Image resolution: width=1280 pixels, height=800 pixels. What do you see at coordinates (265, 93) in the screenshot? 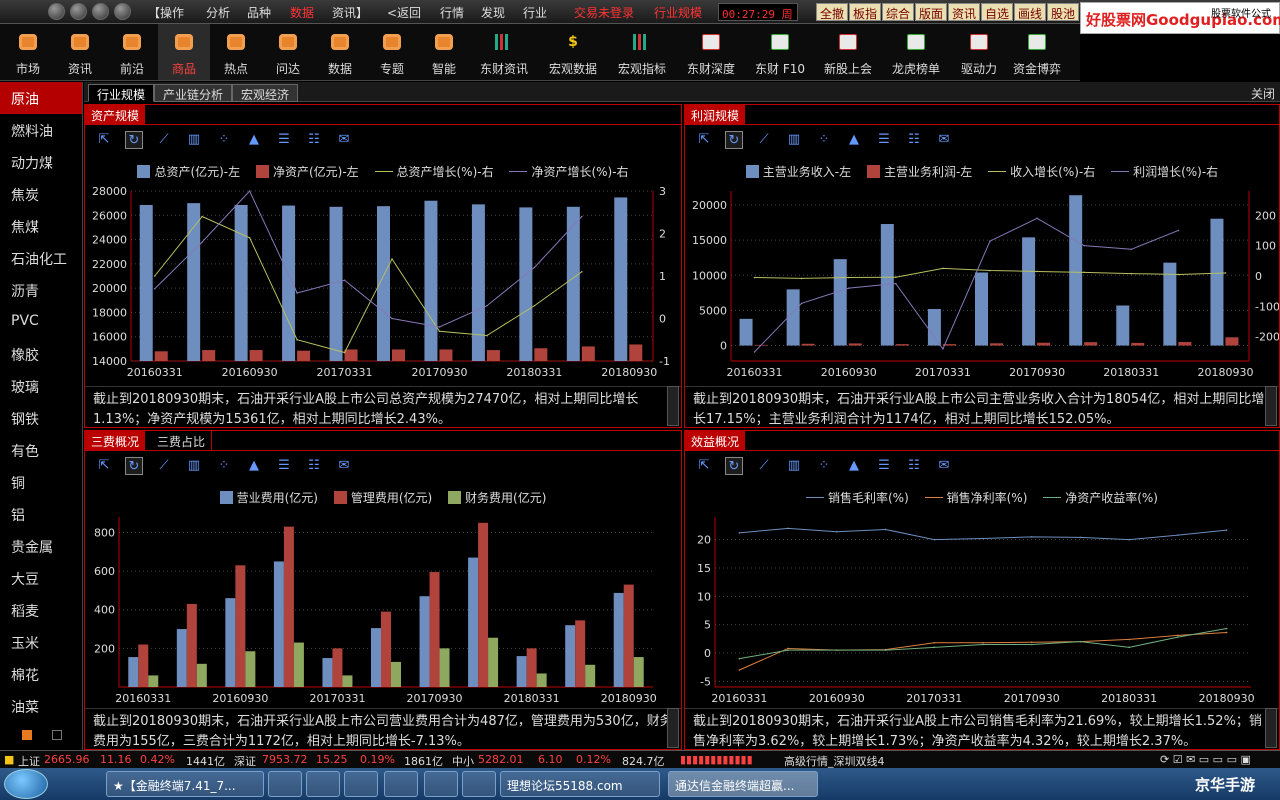
I see `tab-macro: 宏观经济` at bounding box center [265, 93].